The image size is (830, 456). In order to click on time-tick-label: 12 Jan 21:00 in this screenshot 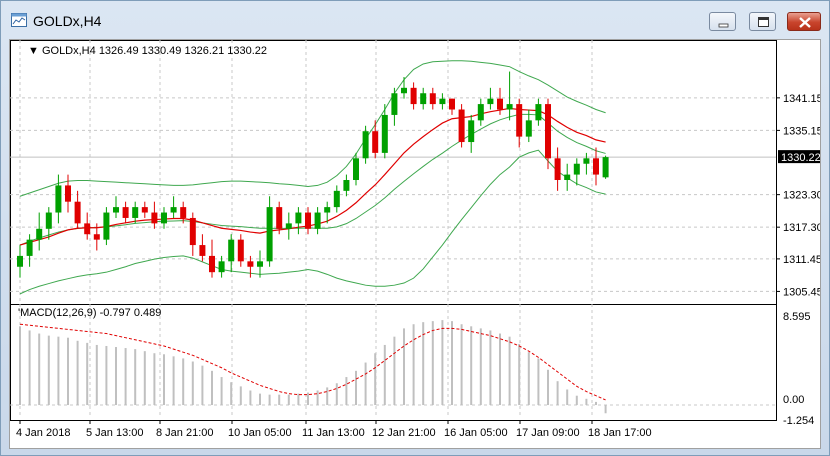, I will do `click(404, 433)`.